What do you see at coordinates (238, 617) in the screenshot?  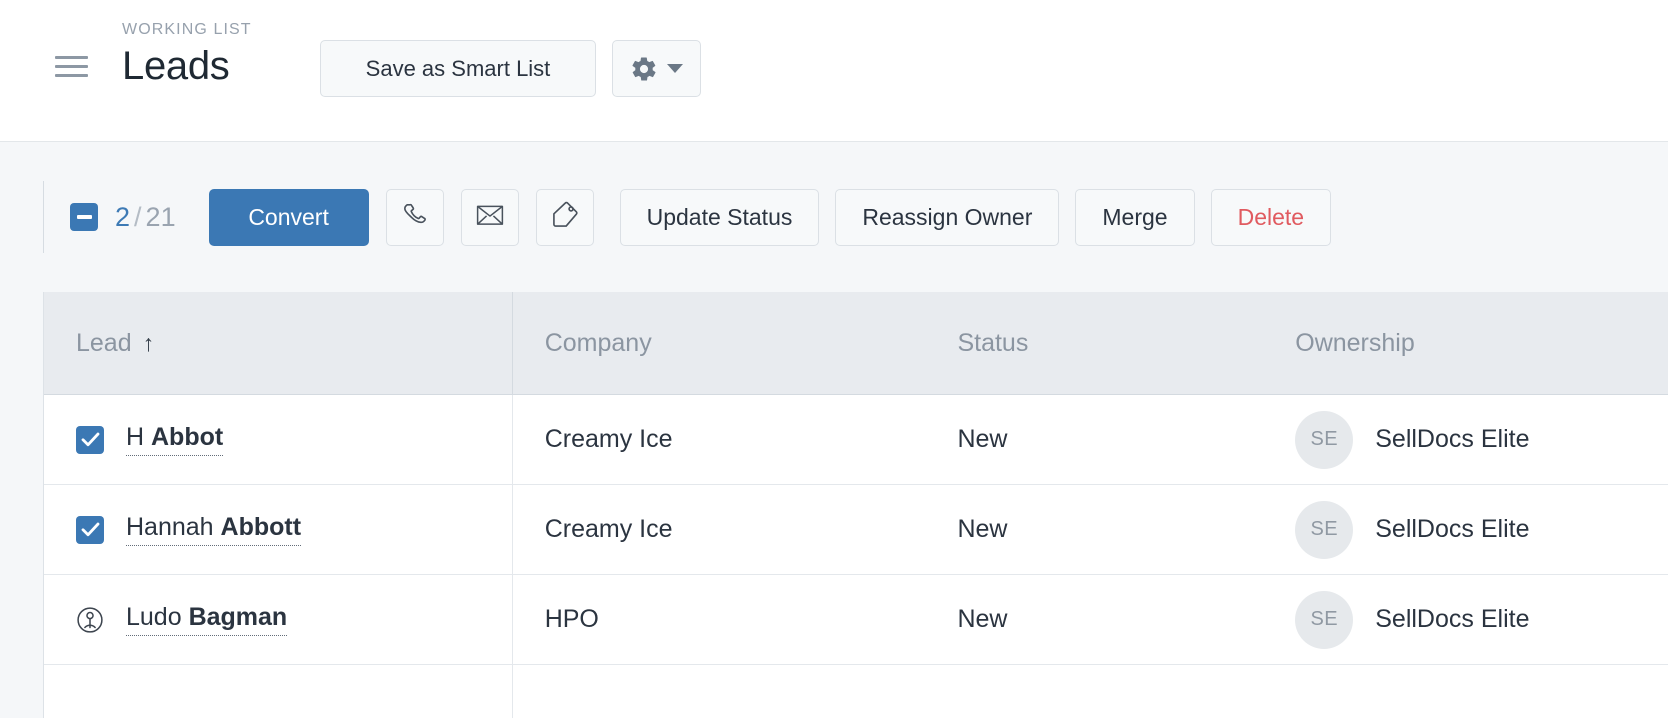 I see `lead-last-name: Bagman` at bounding box center [238, 617].